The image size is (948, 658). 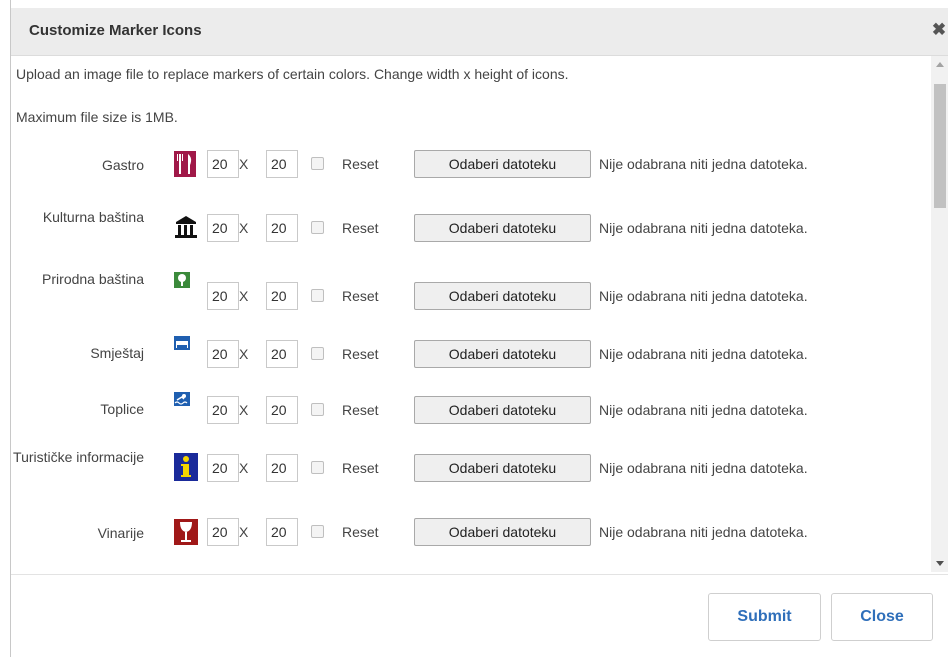 I want to click on dialog-titlebar: Customize Marker Icons ✖, so click(x=479, y=32).